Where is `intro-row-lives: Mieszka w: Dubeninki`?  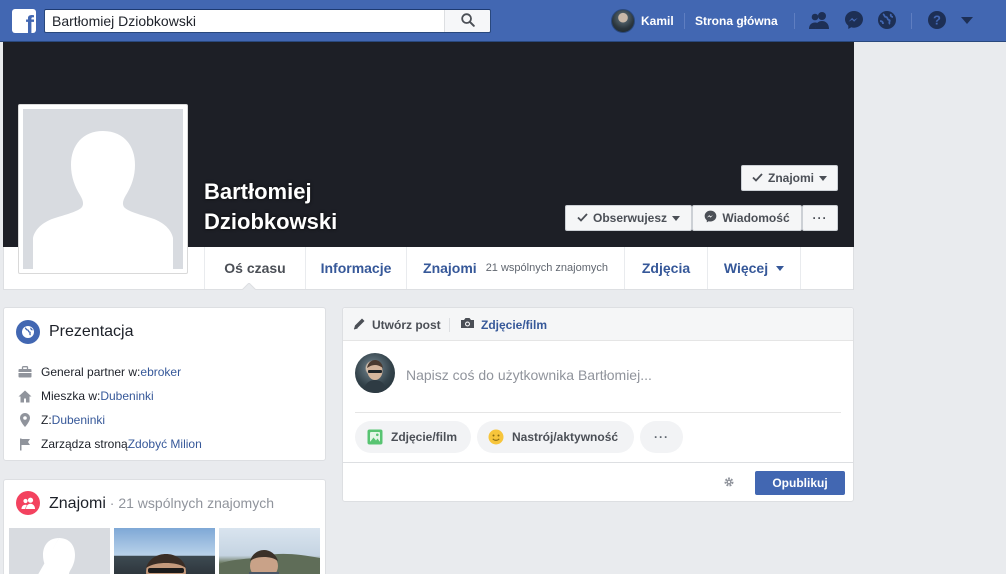
intro-row-lives: Mieszka w: Dubeninki is located at coordinates (86, 396).